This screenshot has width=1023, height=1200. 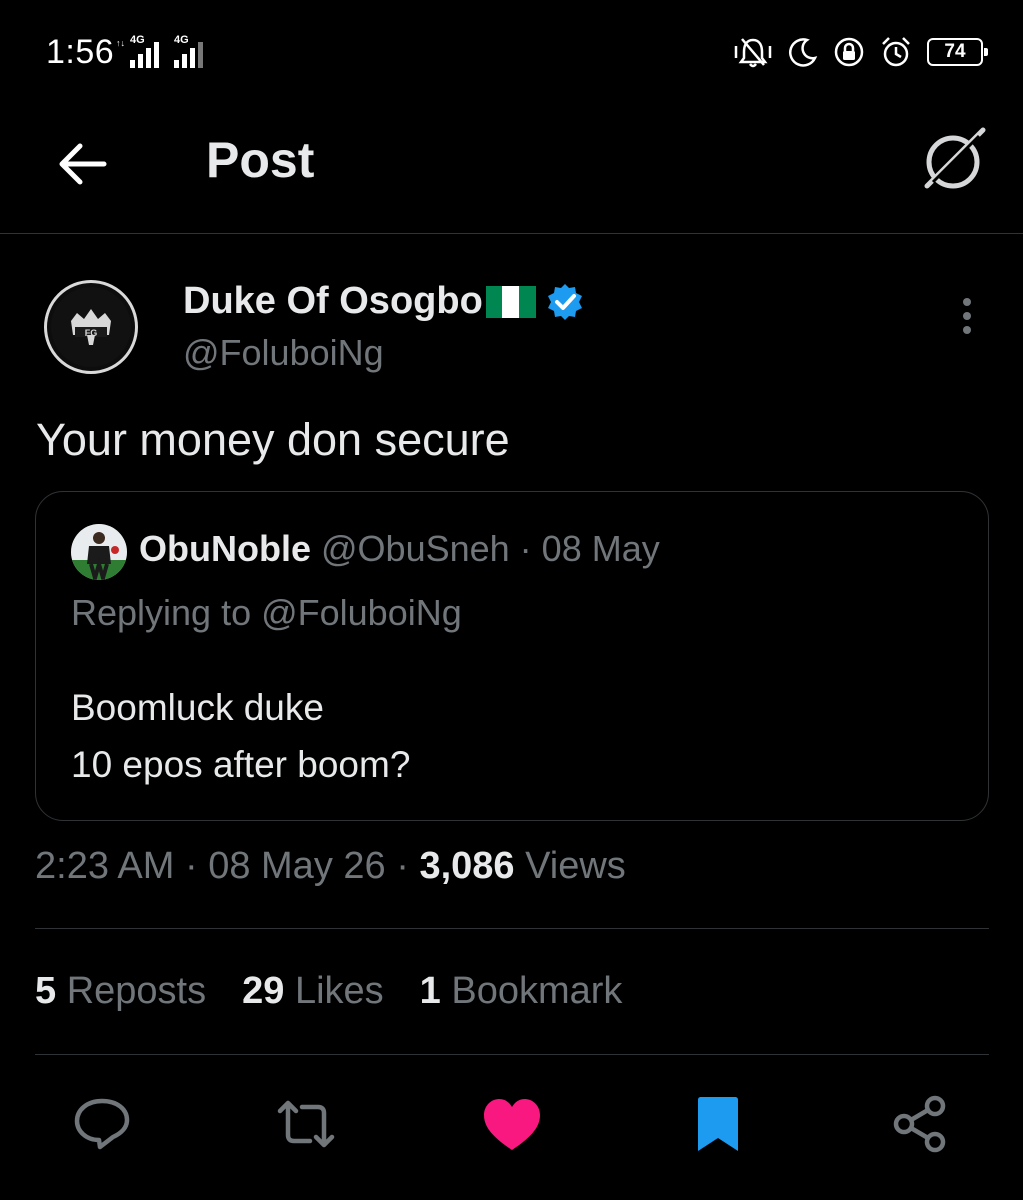 What do you see at coordinates (297, 866) in the screenshot?
I see `post-date: 08 May 26` at bounding box center [297, 866].